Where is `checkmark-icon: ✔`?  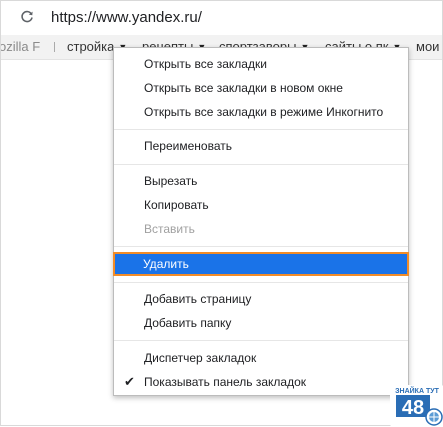 checkmark-icon: ✔ is located at coordinates (129, 381).